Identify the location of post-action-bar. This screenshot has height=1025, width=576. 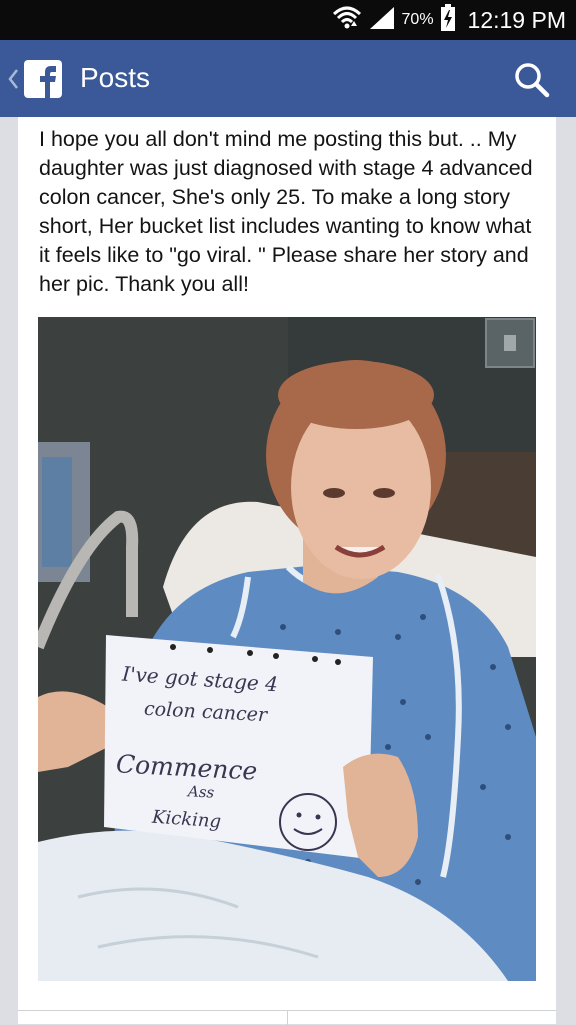
(287, 1017).